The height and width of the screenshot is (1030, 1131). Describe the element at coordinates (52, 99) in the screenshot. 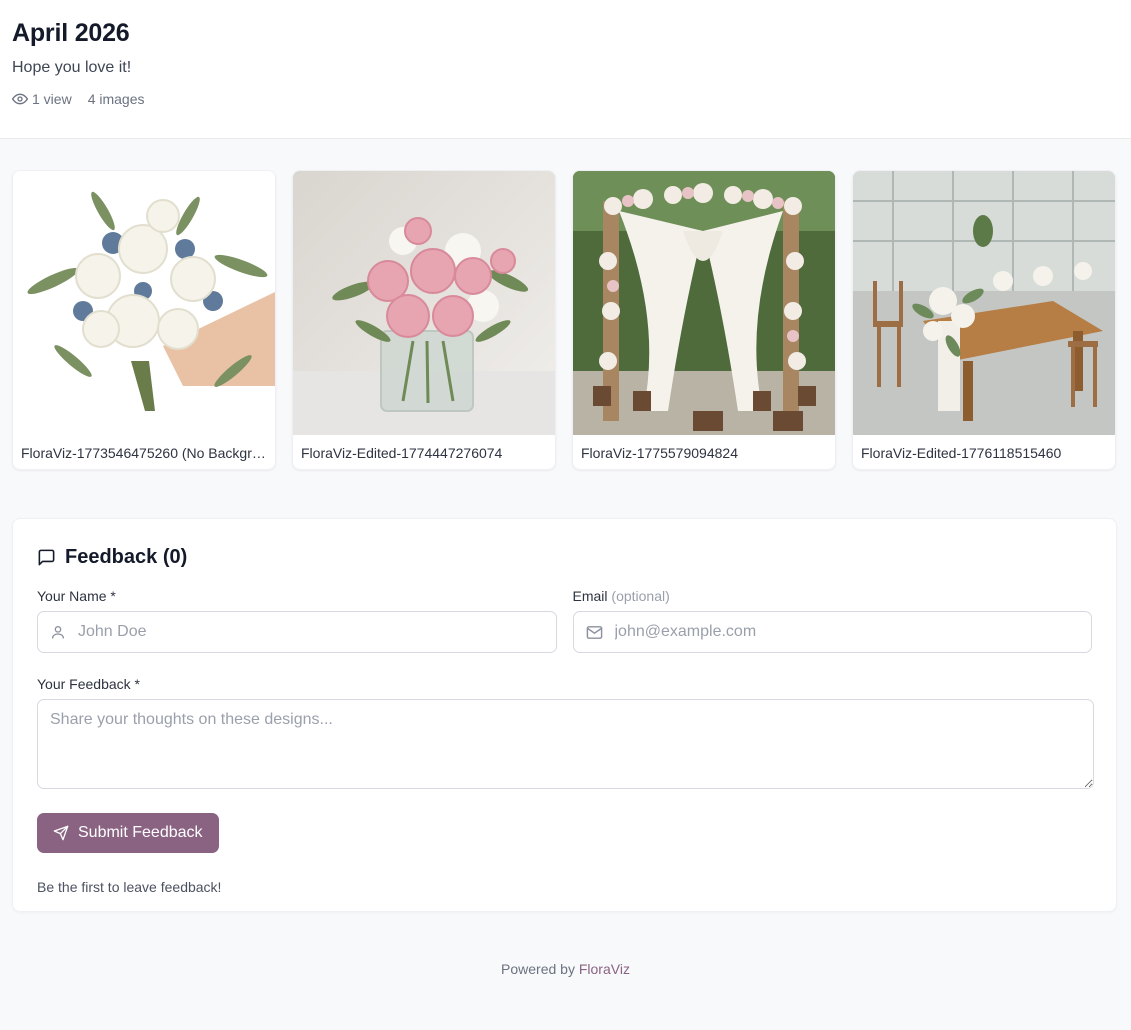

I see `views-label: 1 view` at that location.